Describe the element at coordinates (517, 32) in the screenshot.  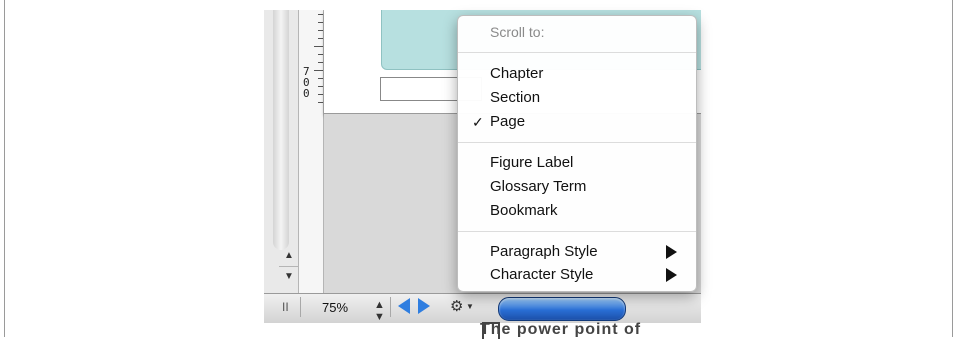
I see `menu-header: Scroll to:` at that location.